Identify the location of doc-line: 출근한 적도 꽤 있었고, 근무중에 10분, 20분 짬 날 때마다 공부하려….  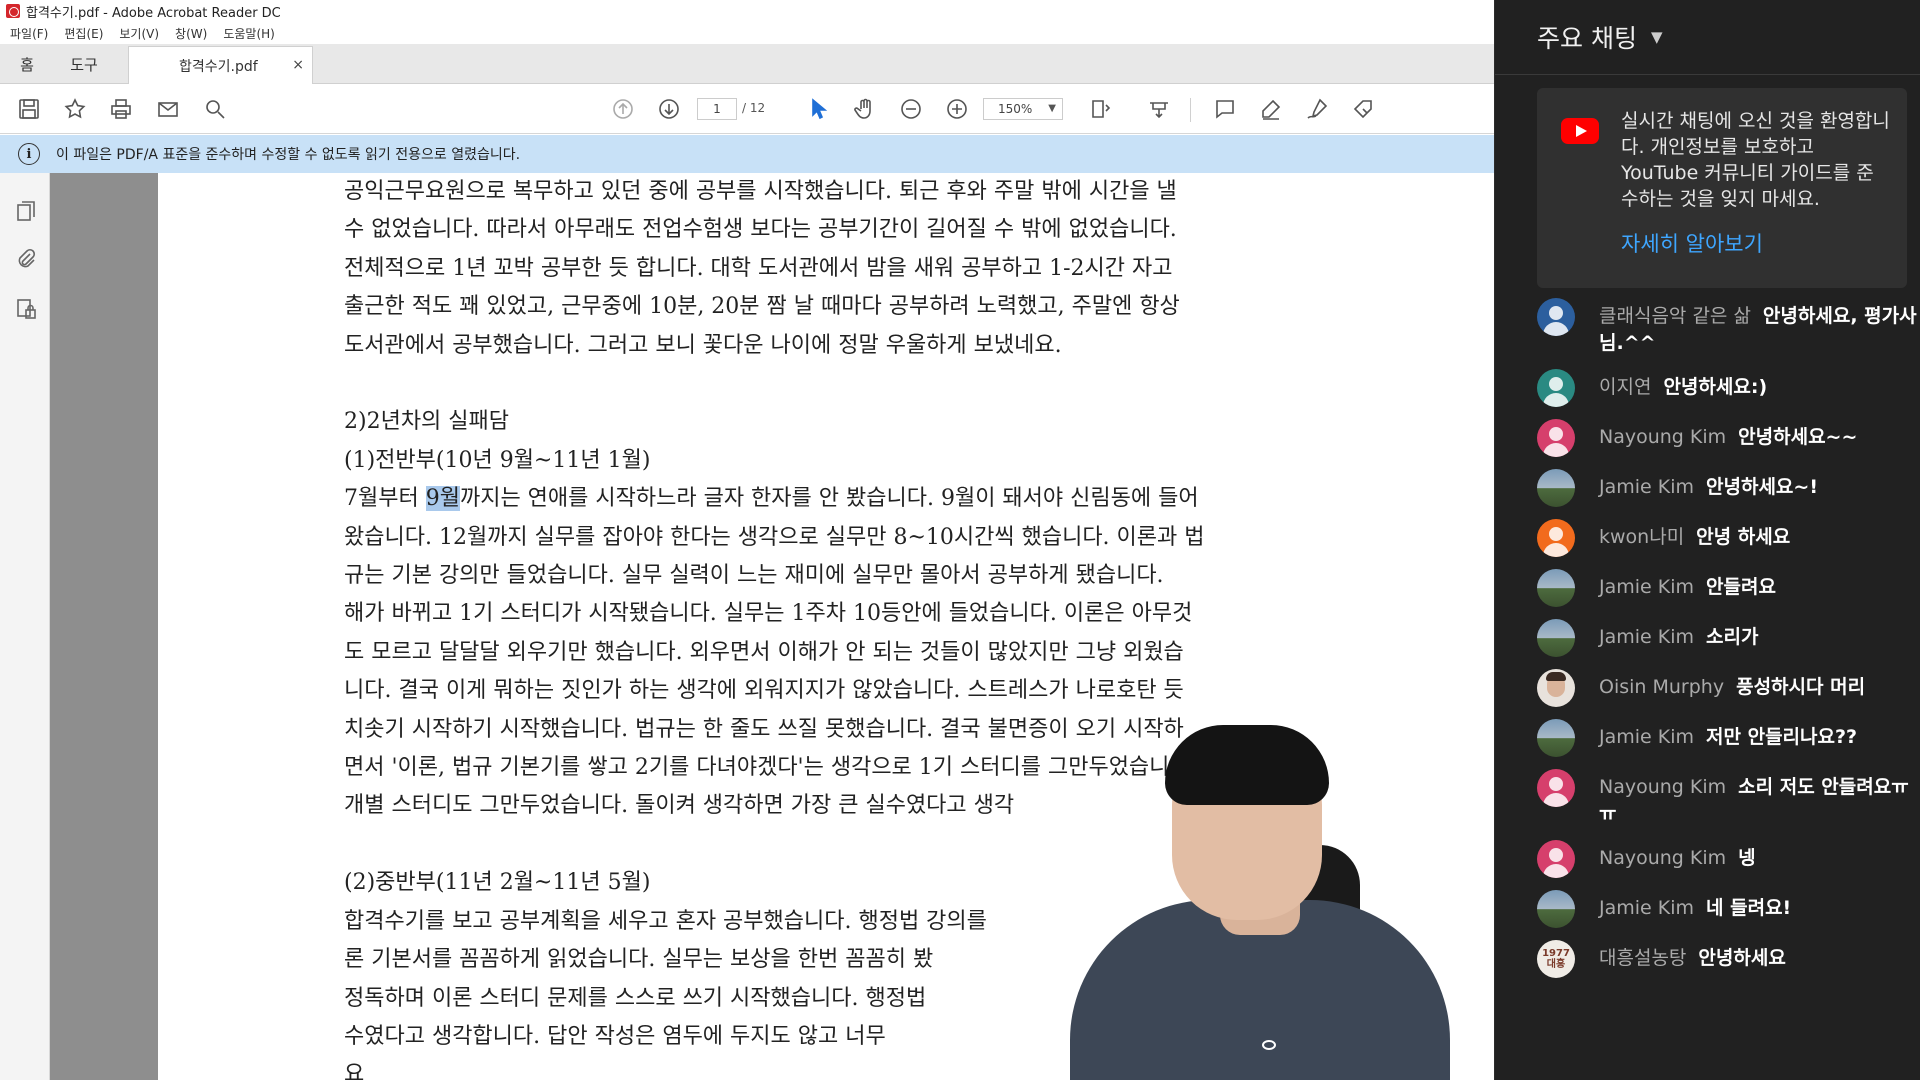
(762, 307).